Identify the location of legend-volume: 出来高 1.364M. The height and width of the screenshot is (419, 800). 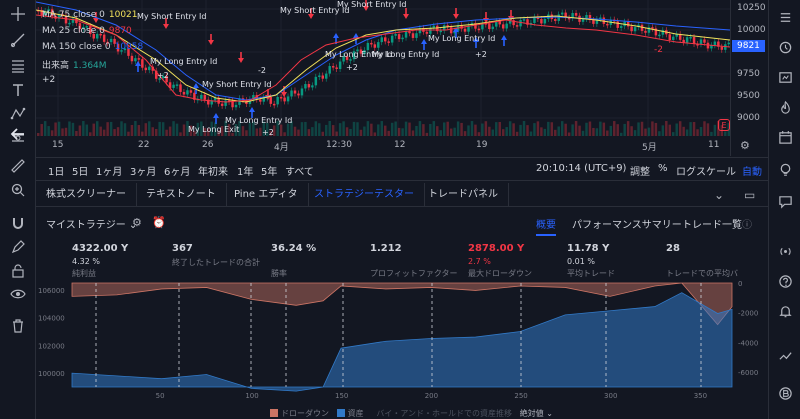
(74, 64).